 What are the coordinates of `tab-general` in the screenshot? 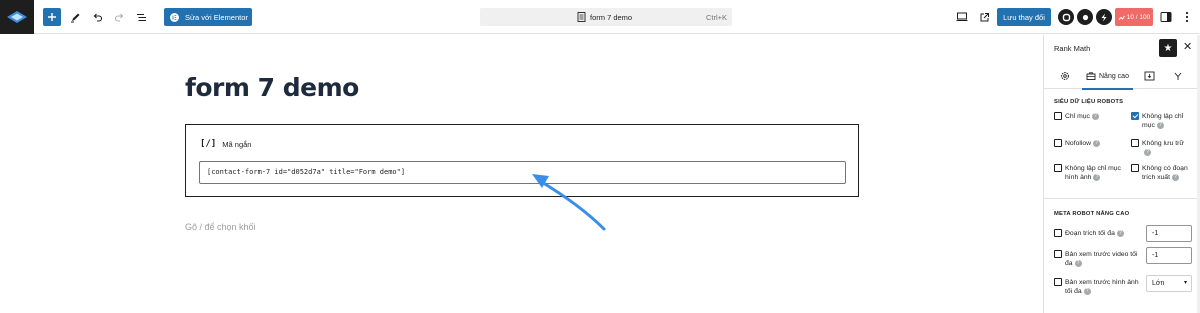 It's located at (1065, 76).